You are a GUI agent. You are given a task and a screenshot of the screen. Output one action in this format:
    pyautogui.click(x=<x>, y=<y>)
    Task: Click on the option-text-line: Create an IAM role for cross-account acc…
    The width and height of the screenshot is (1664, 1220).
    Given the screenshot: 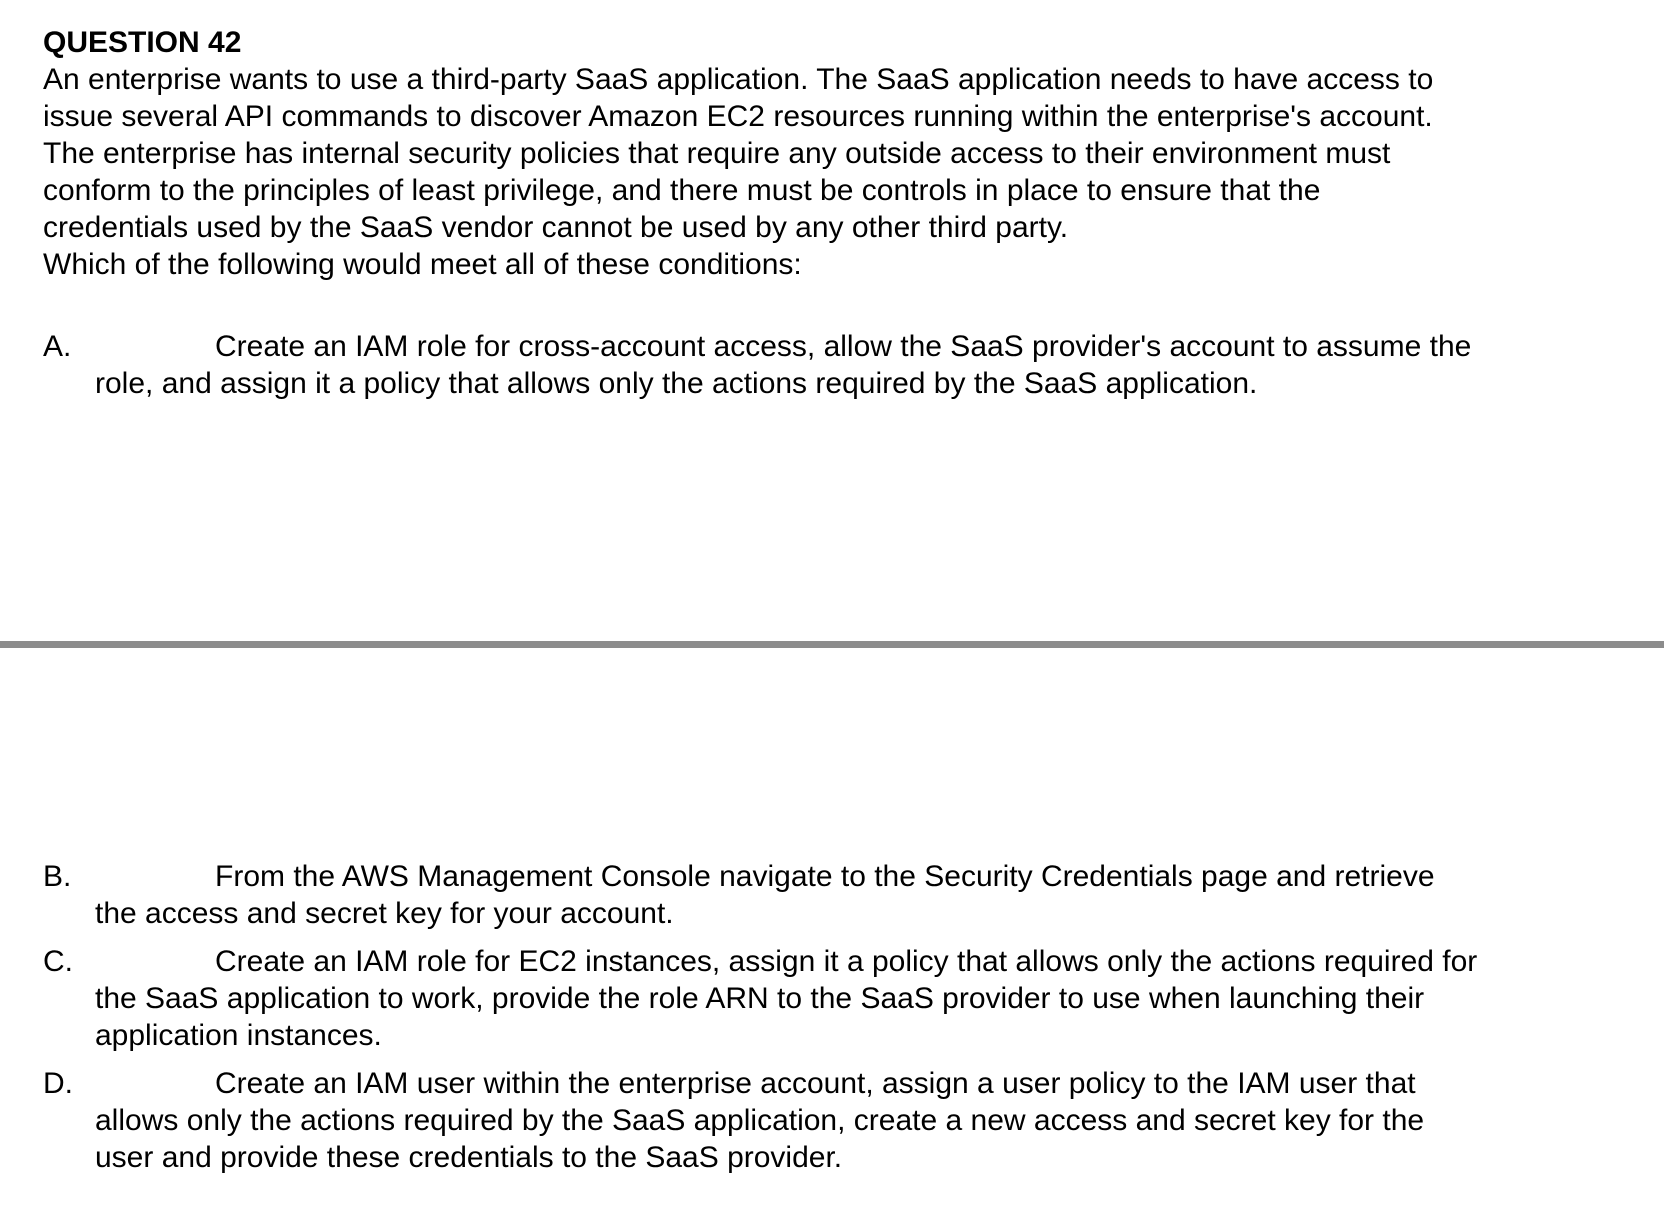 What is the action you would take?
    pyautogui.click(x=843, y=346)
    